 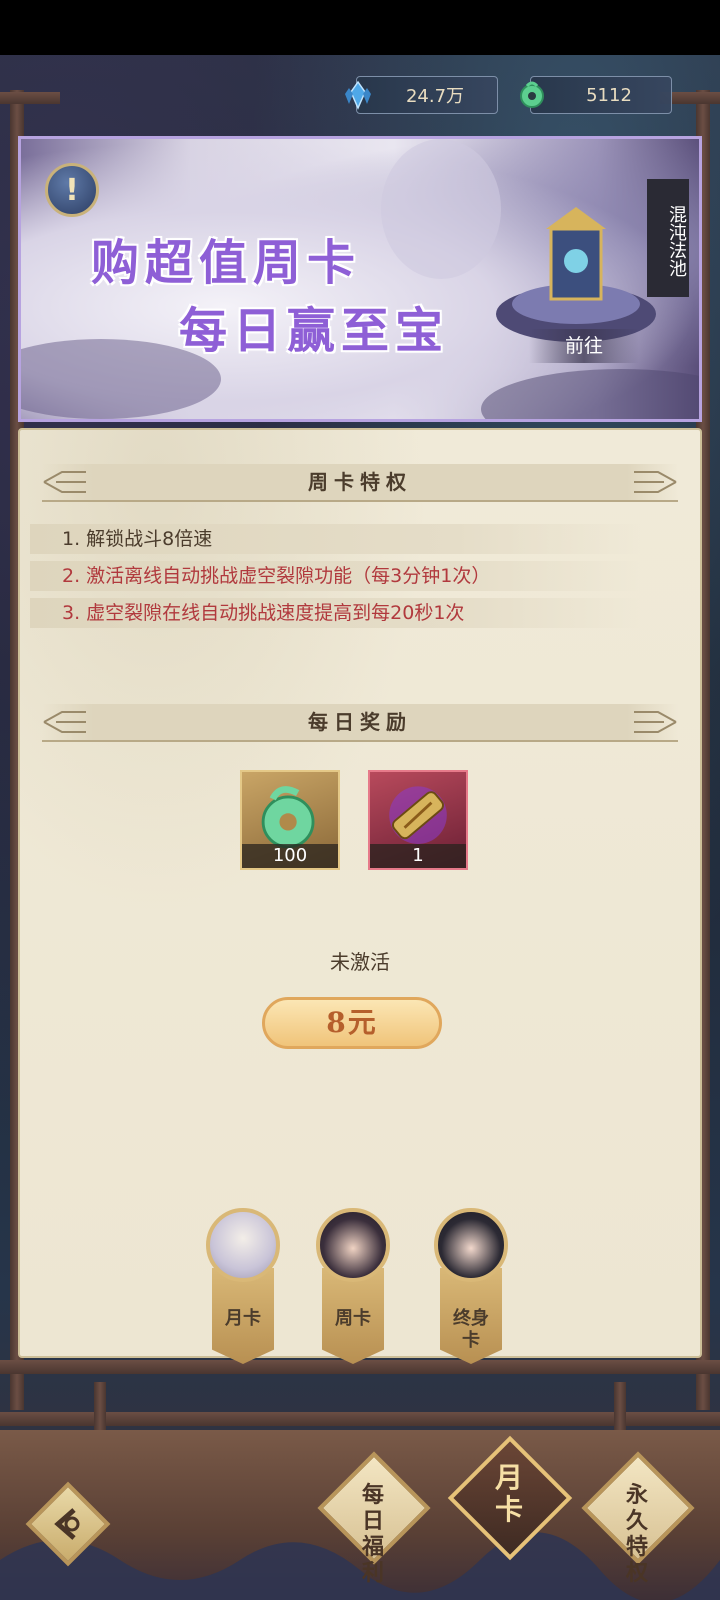 What do you see at coordinates (226, 263) in the screenshot?
I see `banner-title-line1: 购超值周卡` at bounding box center [226, 263].